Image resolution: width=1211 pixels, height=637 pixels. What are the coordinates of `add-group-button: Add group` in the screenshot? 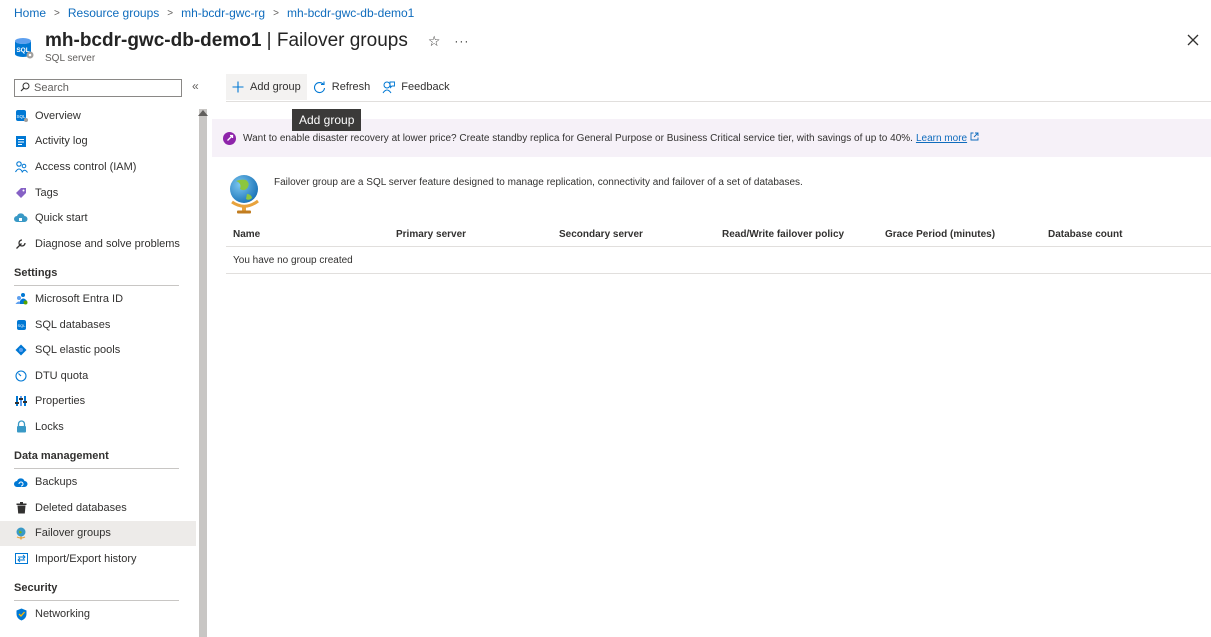 It's located at (266, 87).